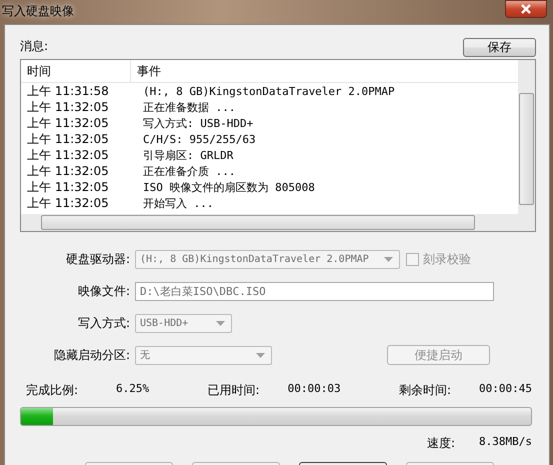 This screenshot has width=553, height=465. I want to click on field-label: 映像文件:, so click(103, 291).